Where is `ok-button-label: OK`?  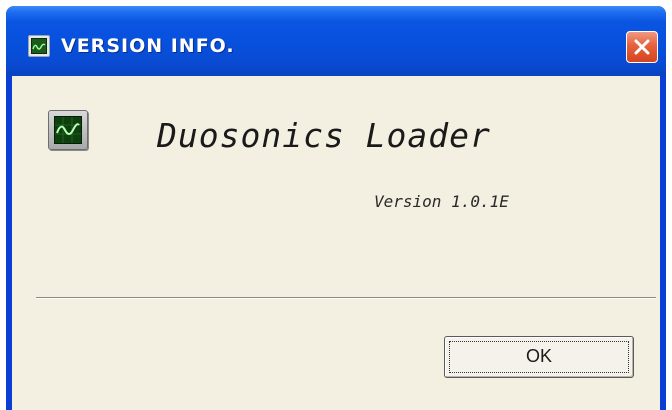
ok-button-label: OK is located at coordinates (538, 356).